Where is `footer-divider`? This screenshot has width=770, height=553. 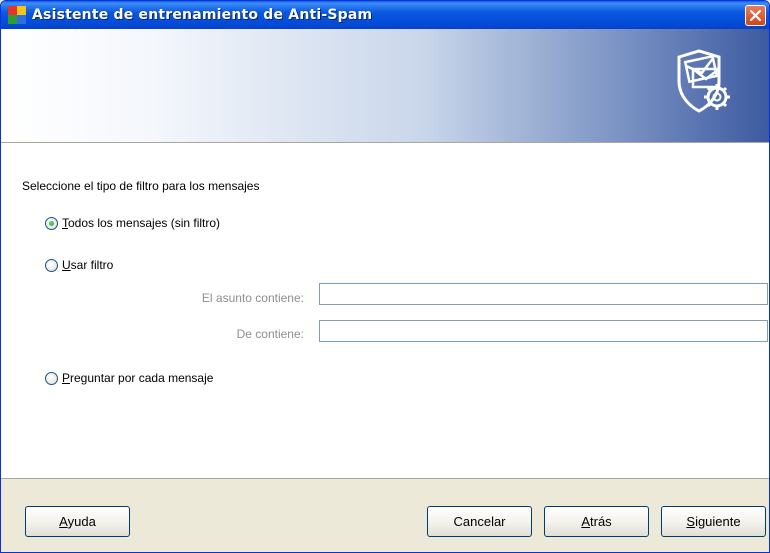
footer-divider is located at coordinates (385, 478).